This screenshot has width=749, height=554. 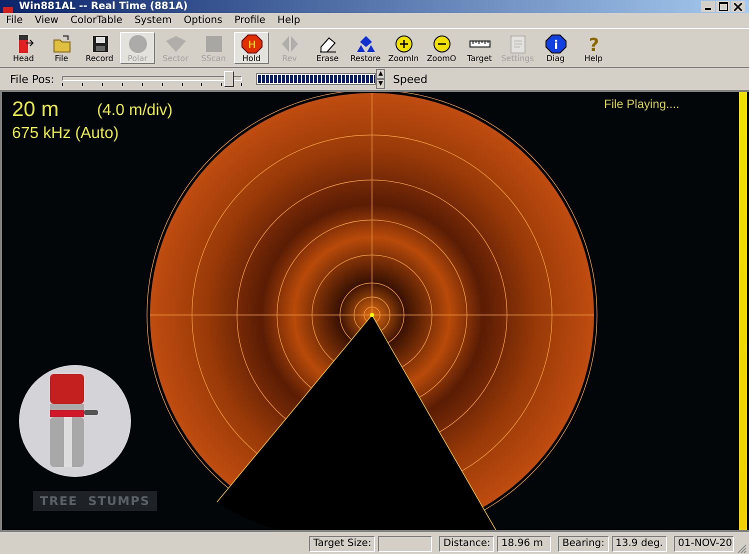 I want to click on toolbar-button: ZoomIn, so click(x=403, y=48).